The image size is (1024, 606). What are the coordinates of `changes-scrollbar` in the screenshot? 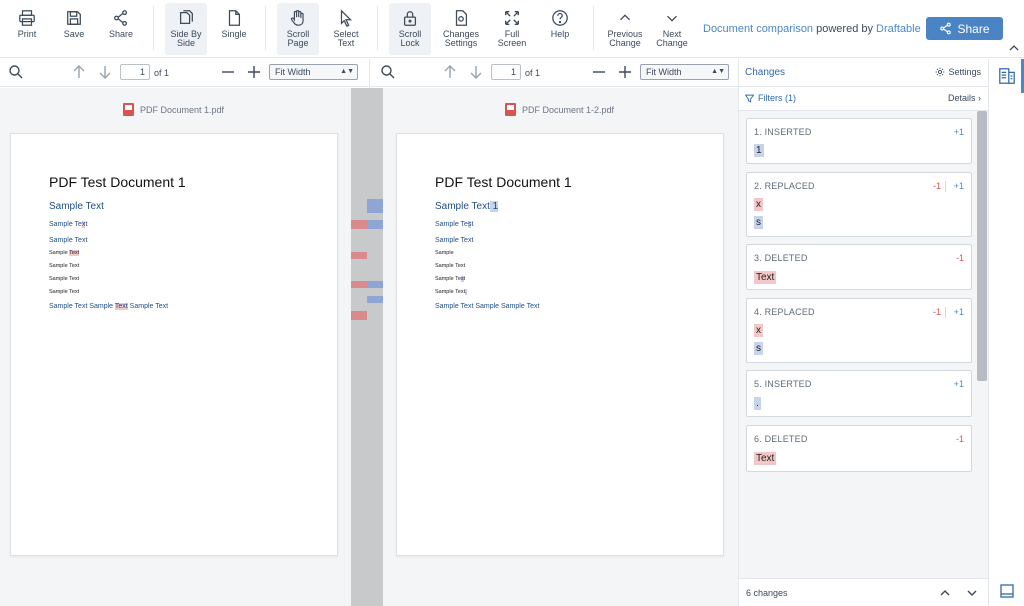 It's located at (982, 246).